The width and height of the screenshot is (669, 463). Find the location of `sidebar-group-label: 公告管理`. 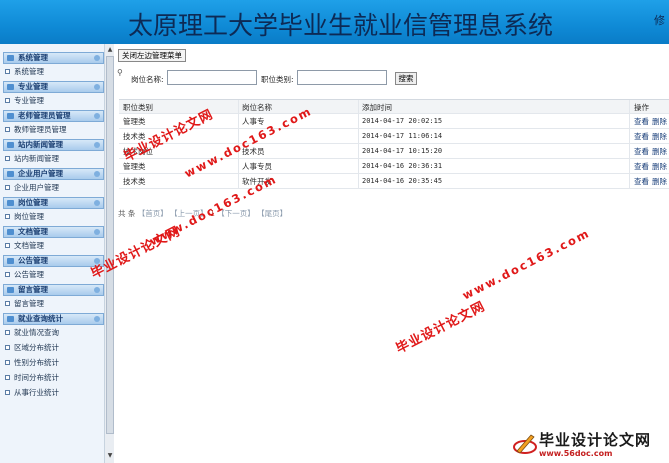

sidebar-group-label: 公告管理 is located at coordinates (33, 260).